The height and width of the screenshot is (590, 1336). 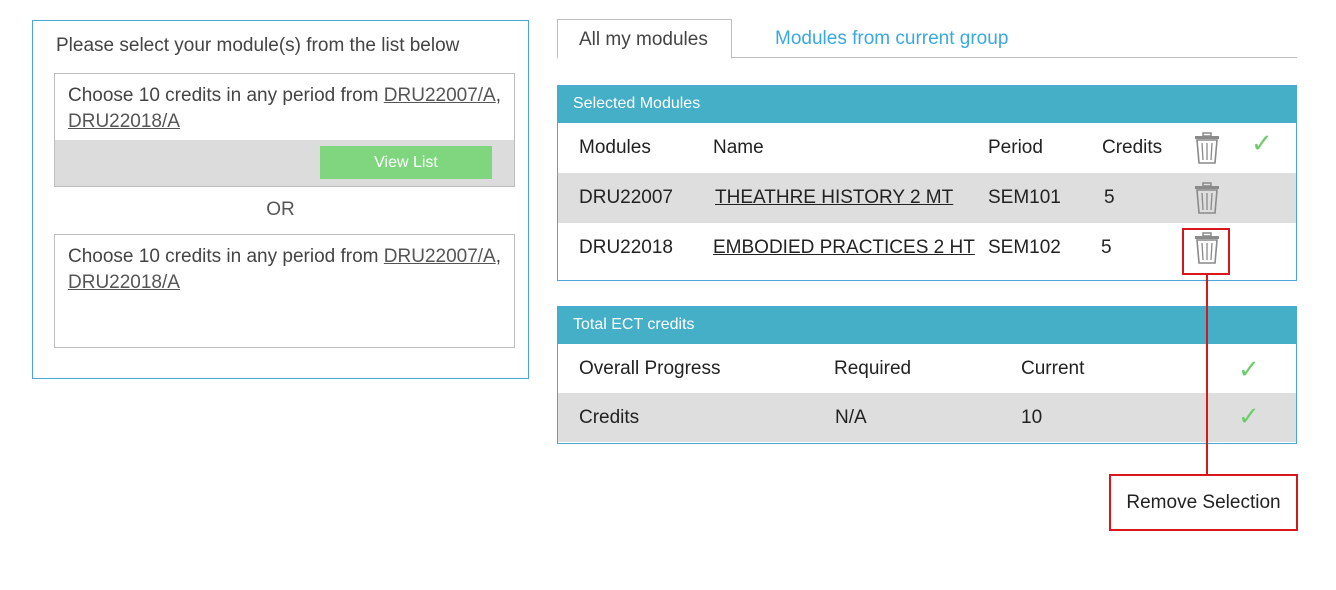 I want to click on tab-all-my-modules: All my modules, so click(x=644, y=39).